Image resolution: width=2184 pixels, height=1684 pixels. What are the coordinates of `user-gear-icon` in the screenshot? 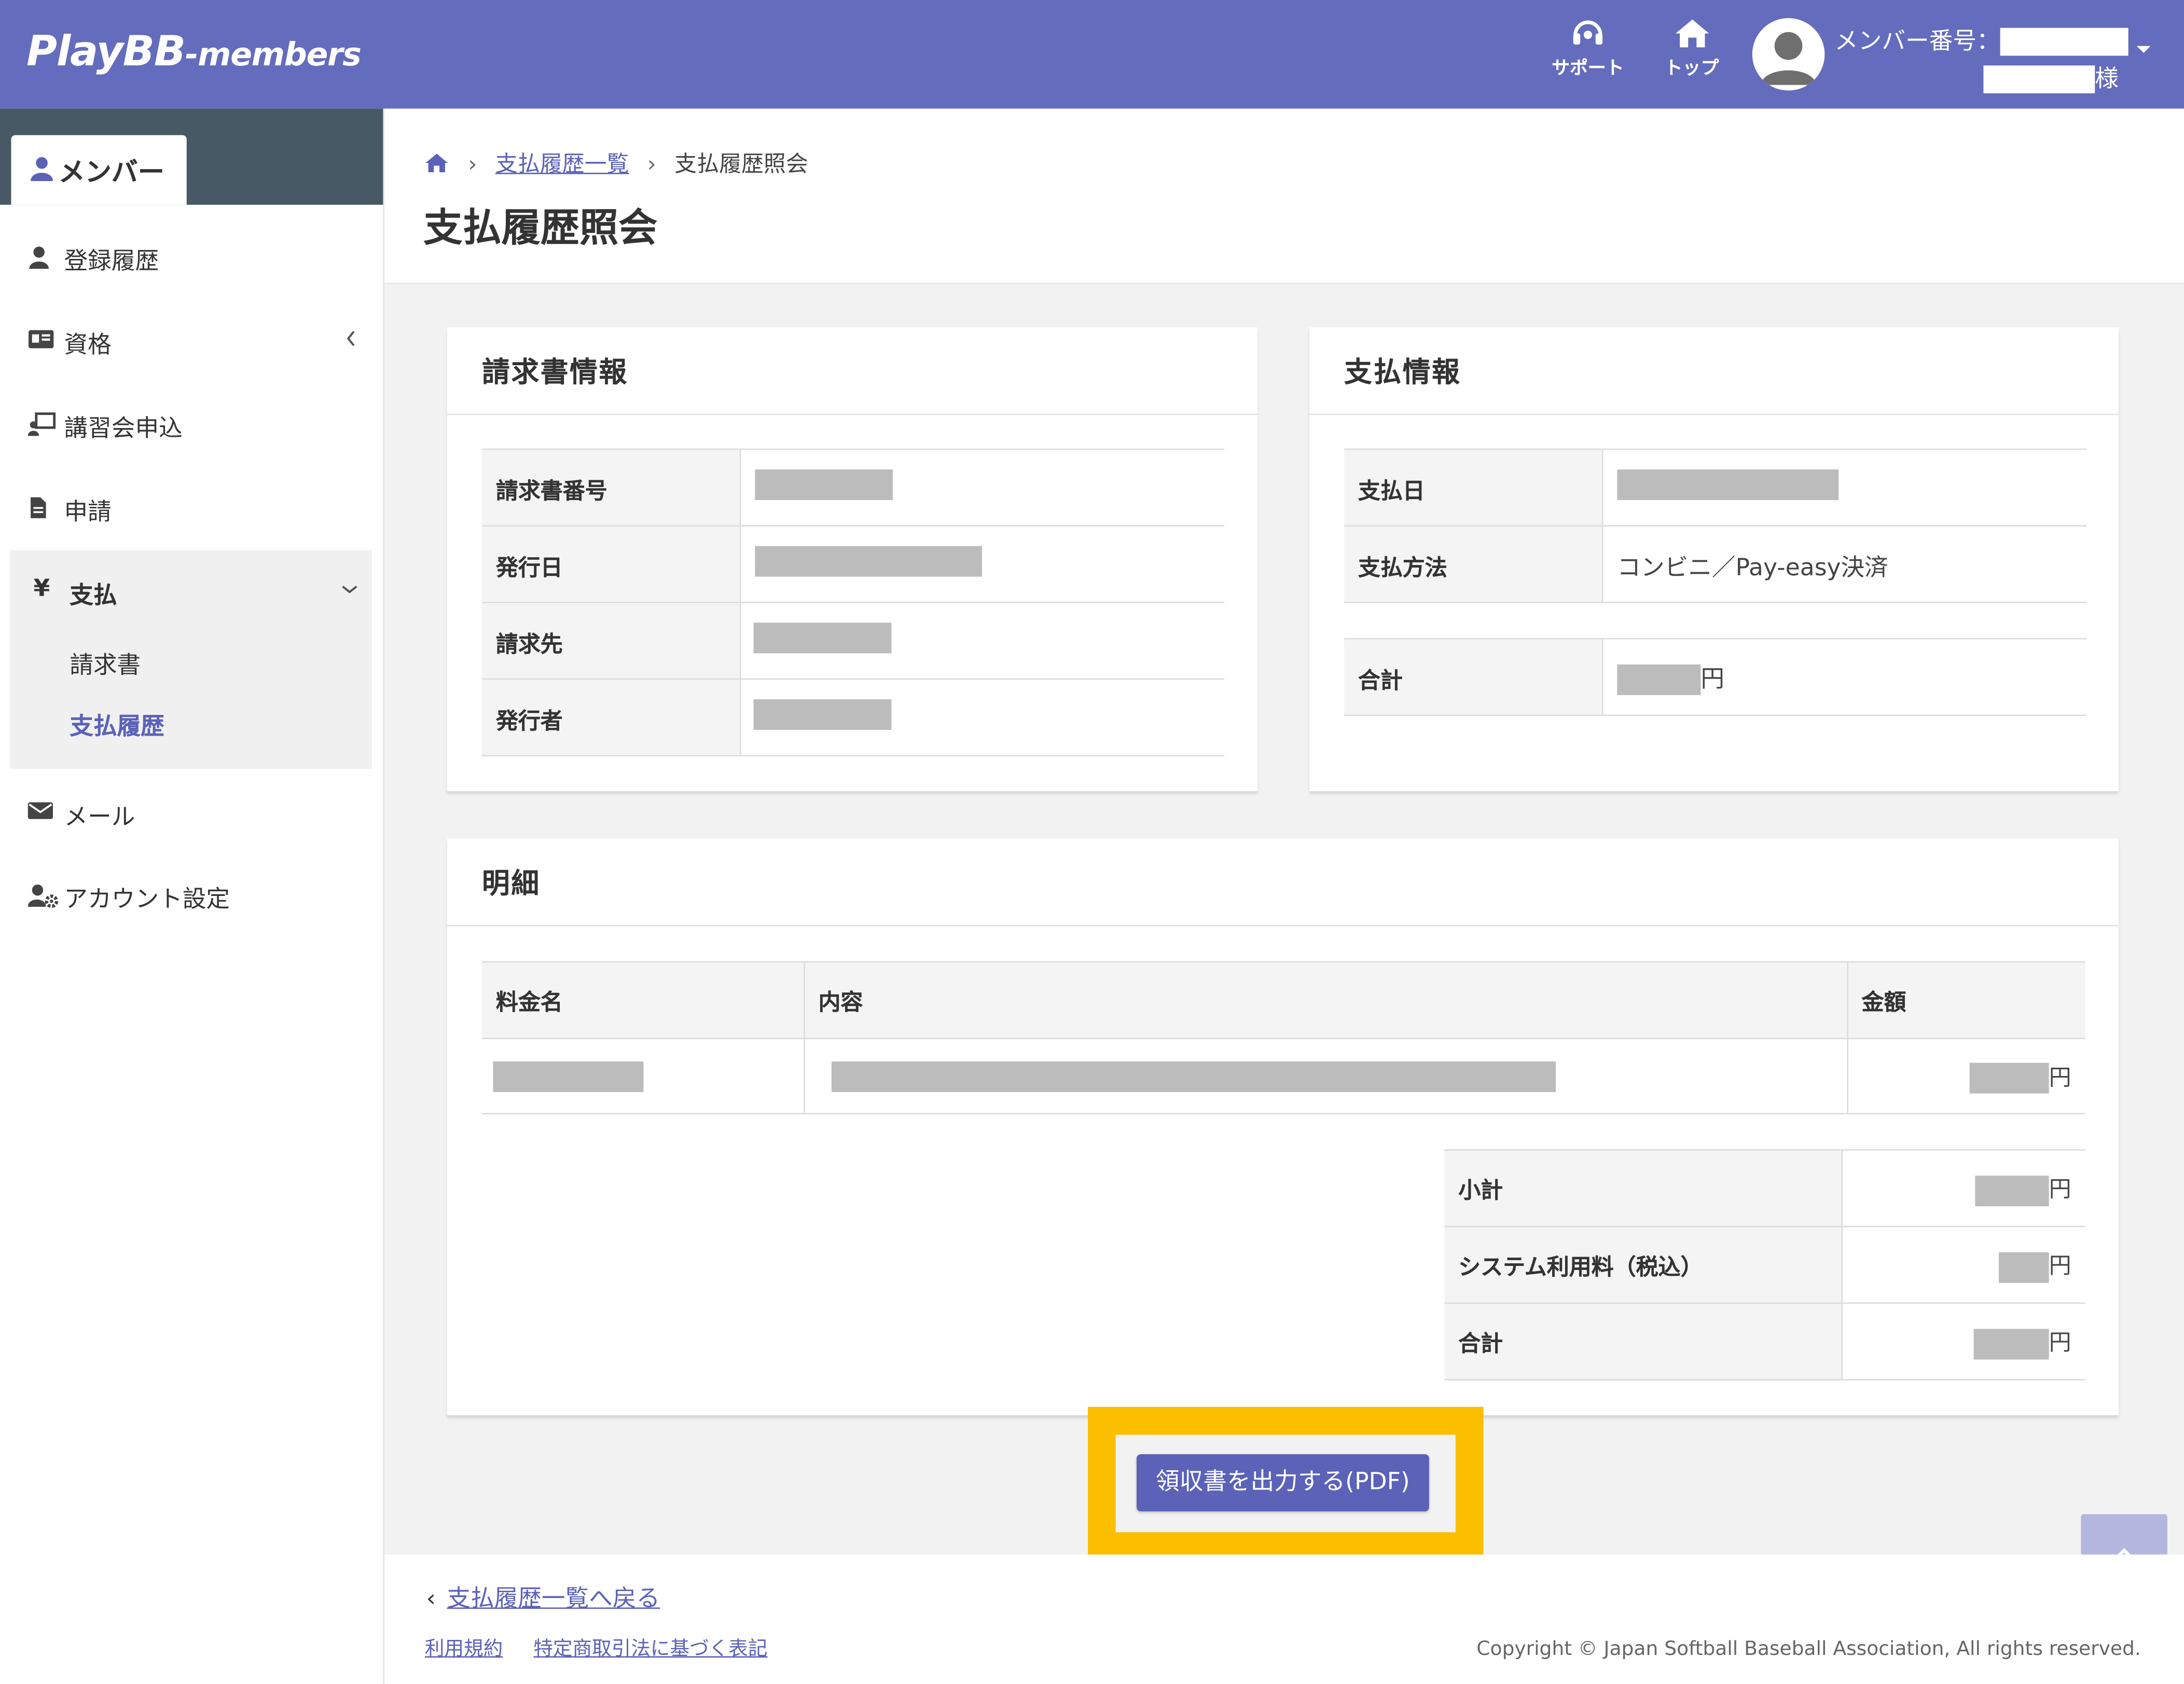 It's located at (43, 896).